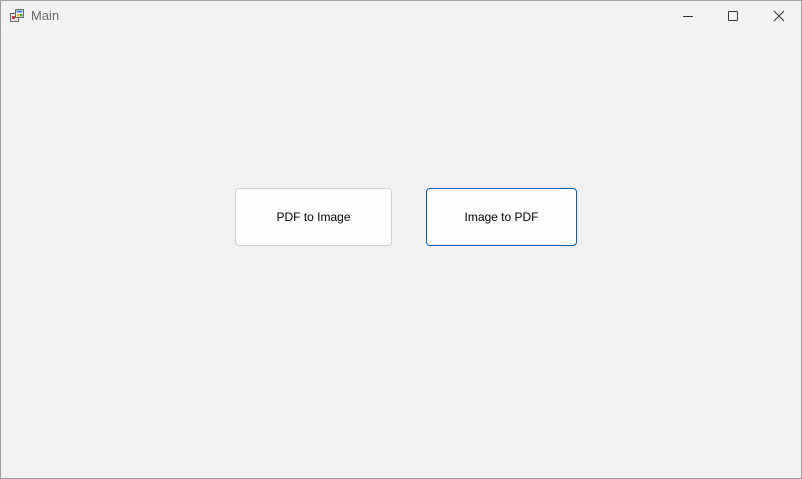  I want to click on pdf-to-image-button: PDF to Image, so click(313, 217).